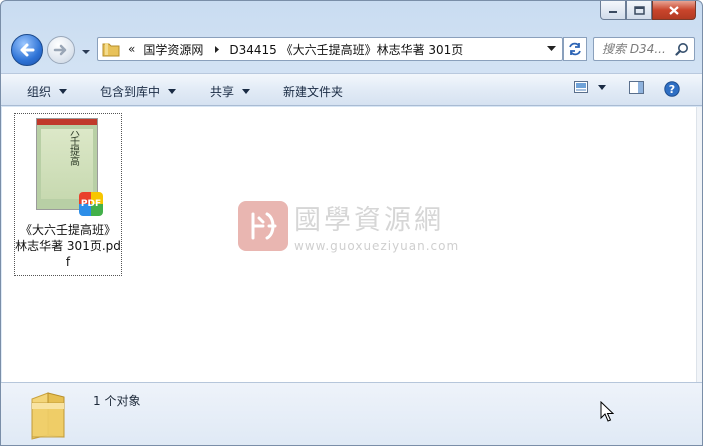 Image resolution: width=703 pixels, height=446 pixels. I want to click on new-folder-button: 新建文件夹, so click(313, 91).